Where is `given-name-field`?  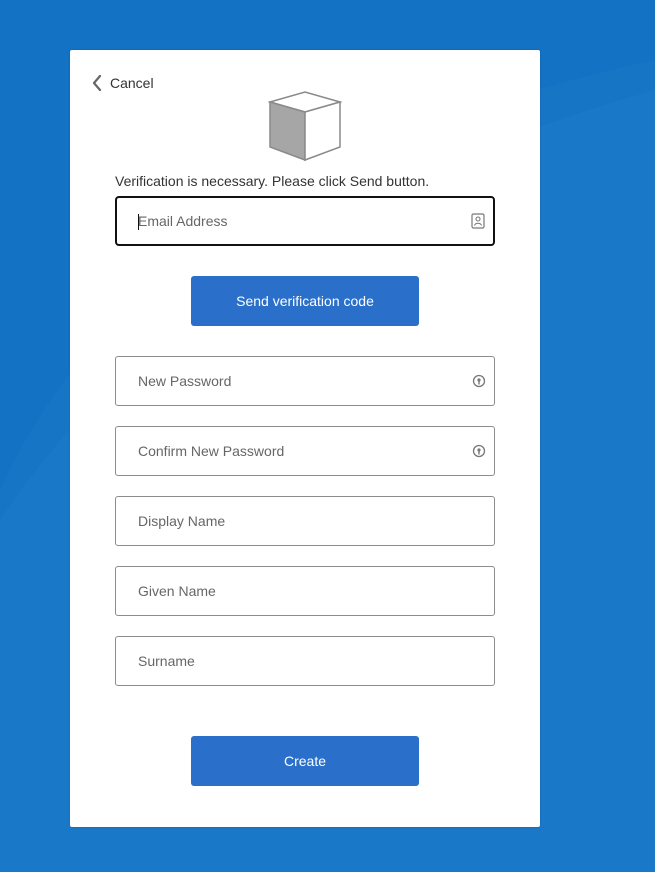
given-name-field is located at coordinates (305, 591).